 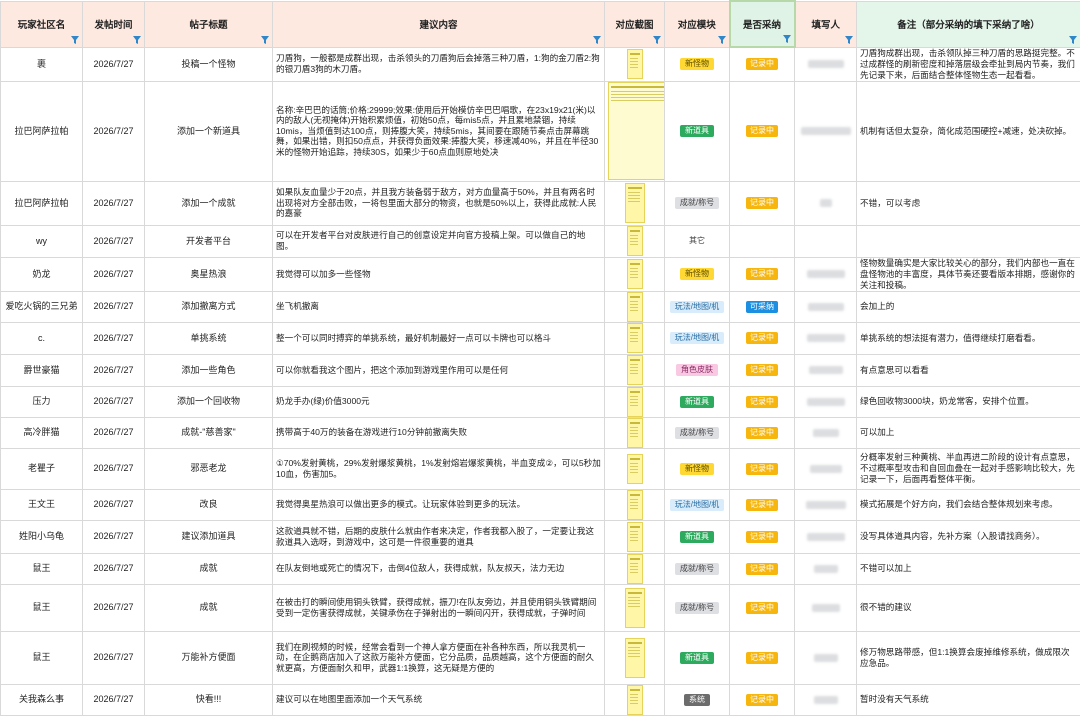 I want to click on cell-note: 没写具体道具内容，先补方案（入股请找商务）。, so click(x=968, y=536).